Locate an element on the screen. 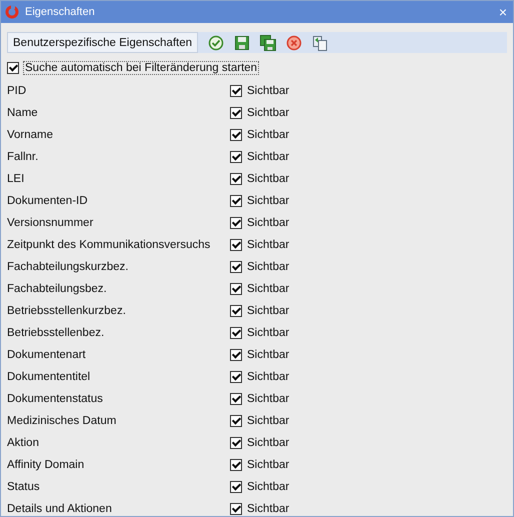  cancel-icon is located at coordinates (294, 42).